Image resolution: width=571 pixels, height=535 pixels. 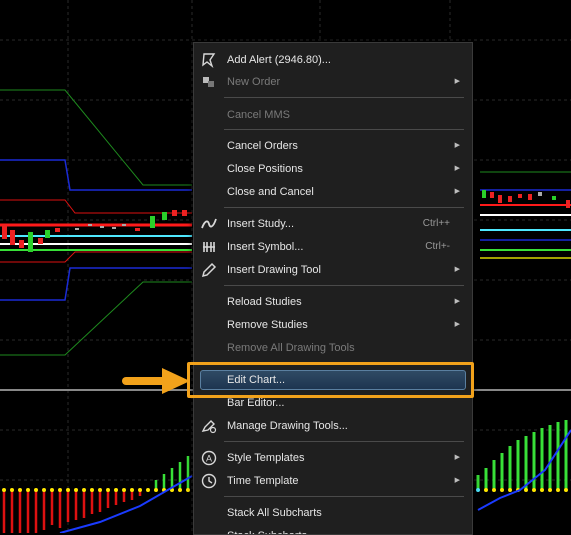 I want to click on menu-item-label: Cancel Orders, so click(x=262, y=146).